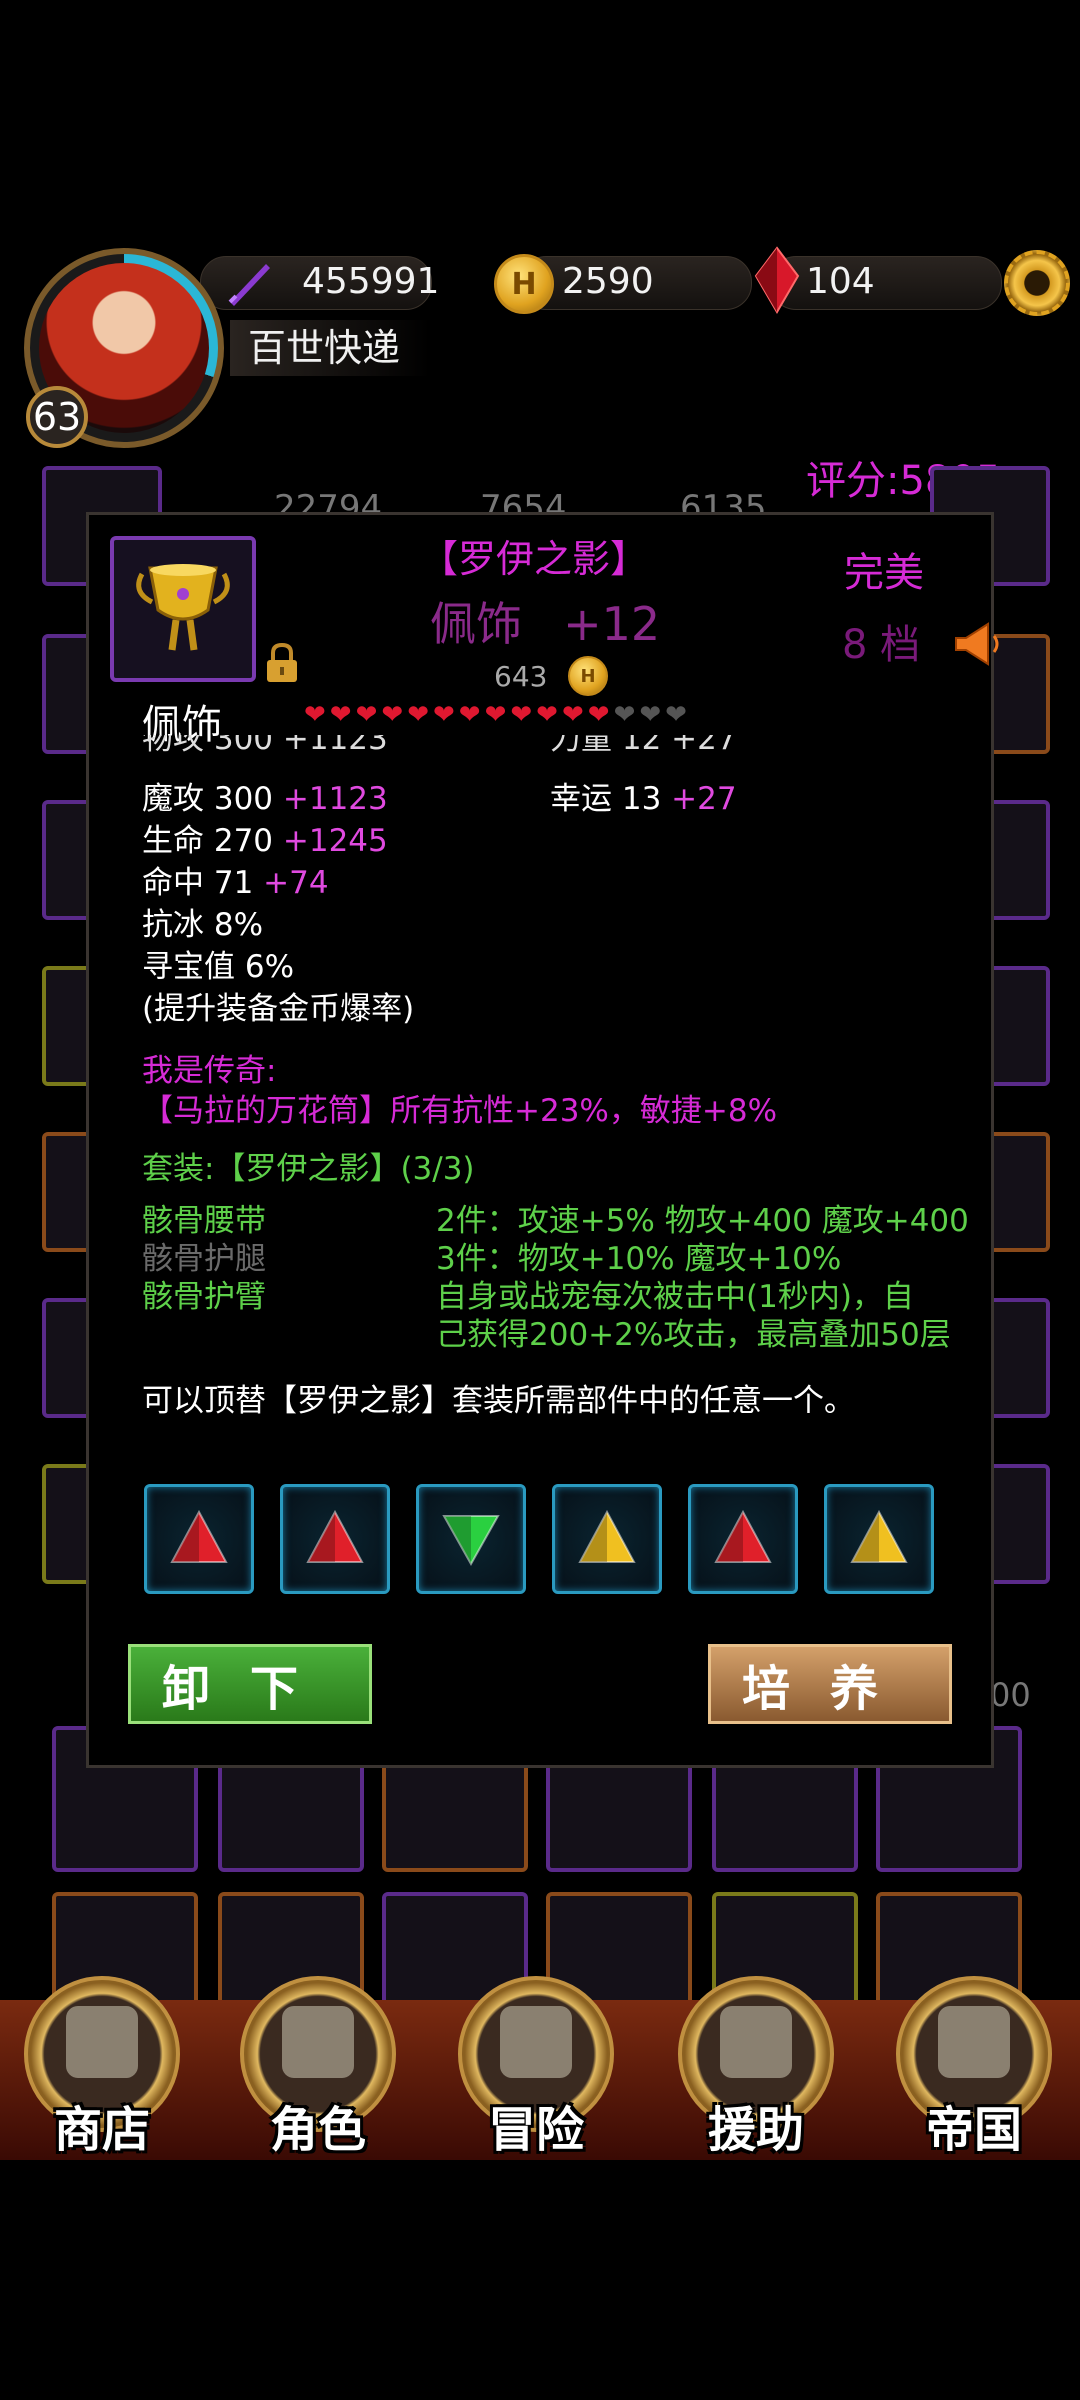 This screenshot has height=2400, width=1080. I want to click on stat-hp-bonus: +1245, so click(335, 841).